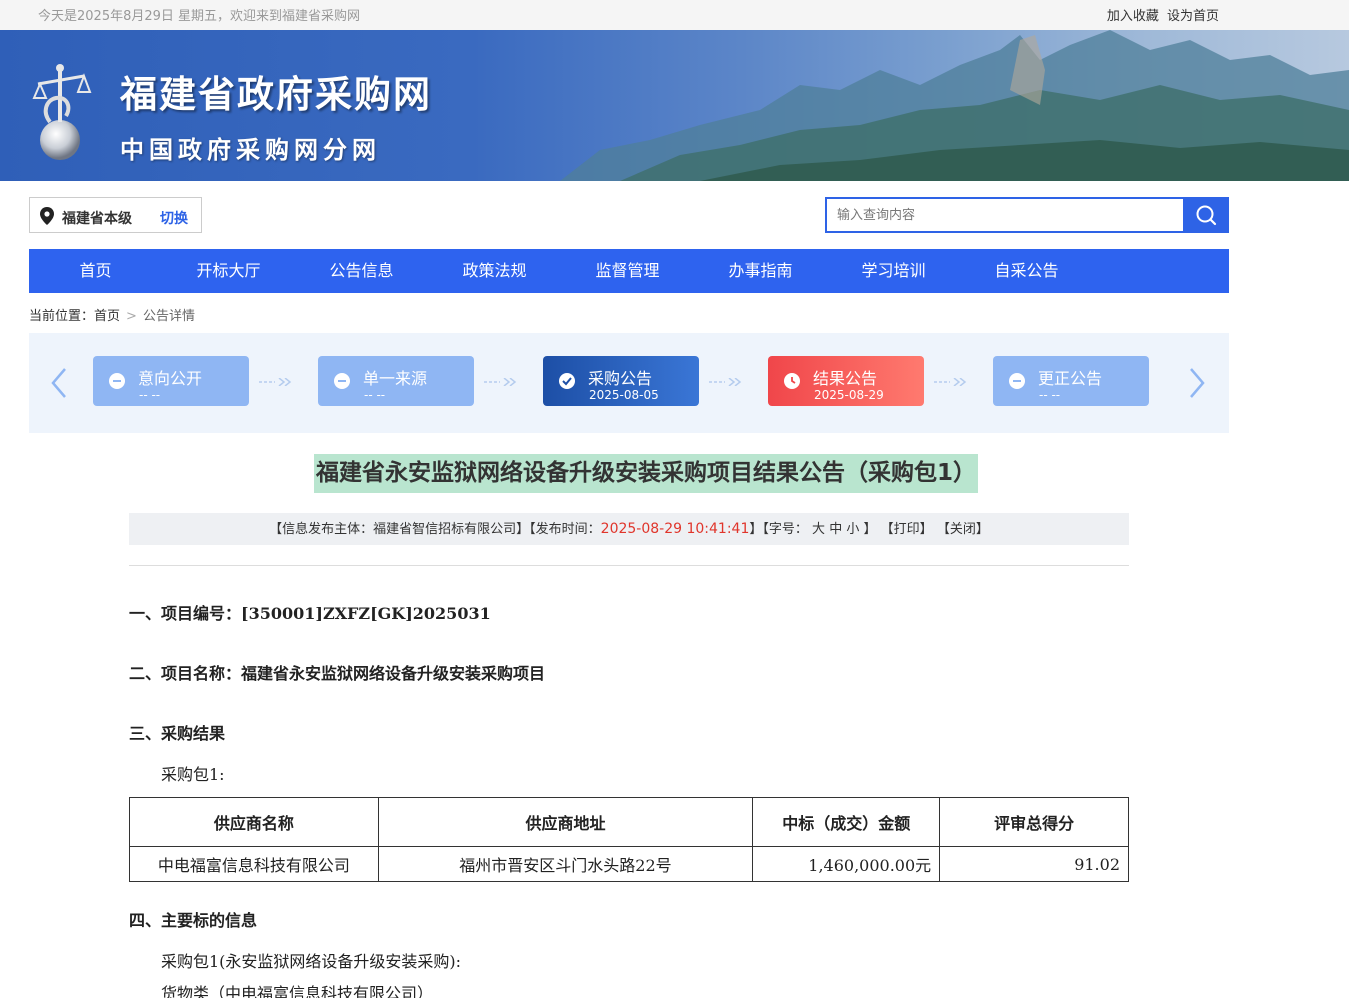 Image resolution: width=1349 pixels, height=998 pixels. I want to click on meta-font-end: 】, so click(870, 529).